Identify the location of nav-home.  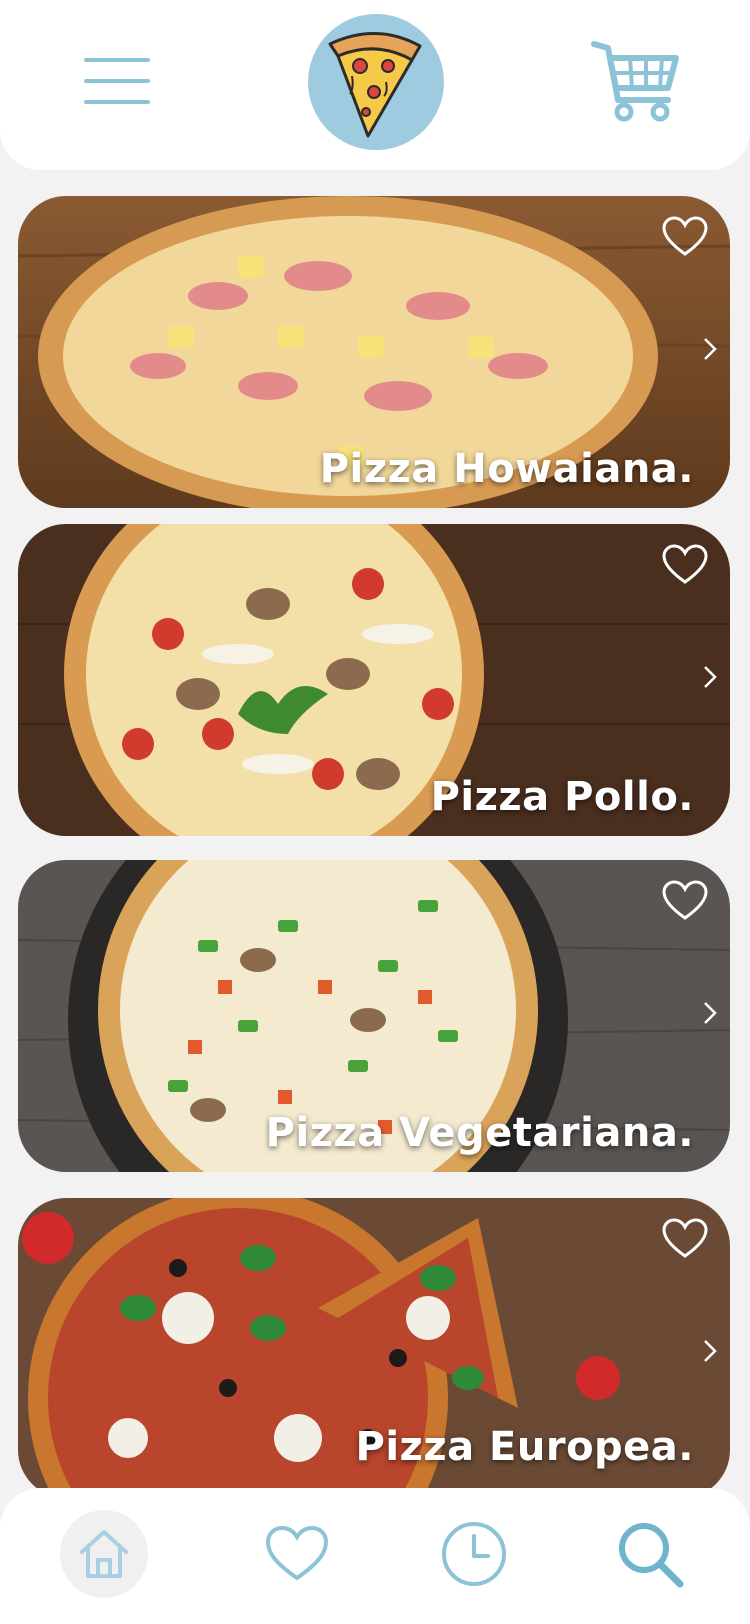
(104, 1554).